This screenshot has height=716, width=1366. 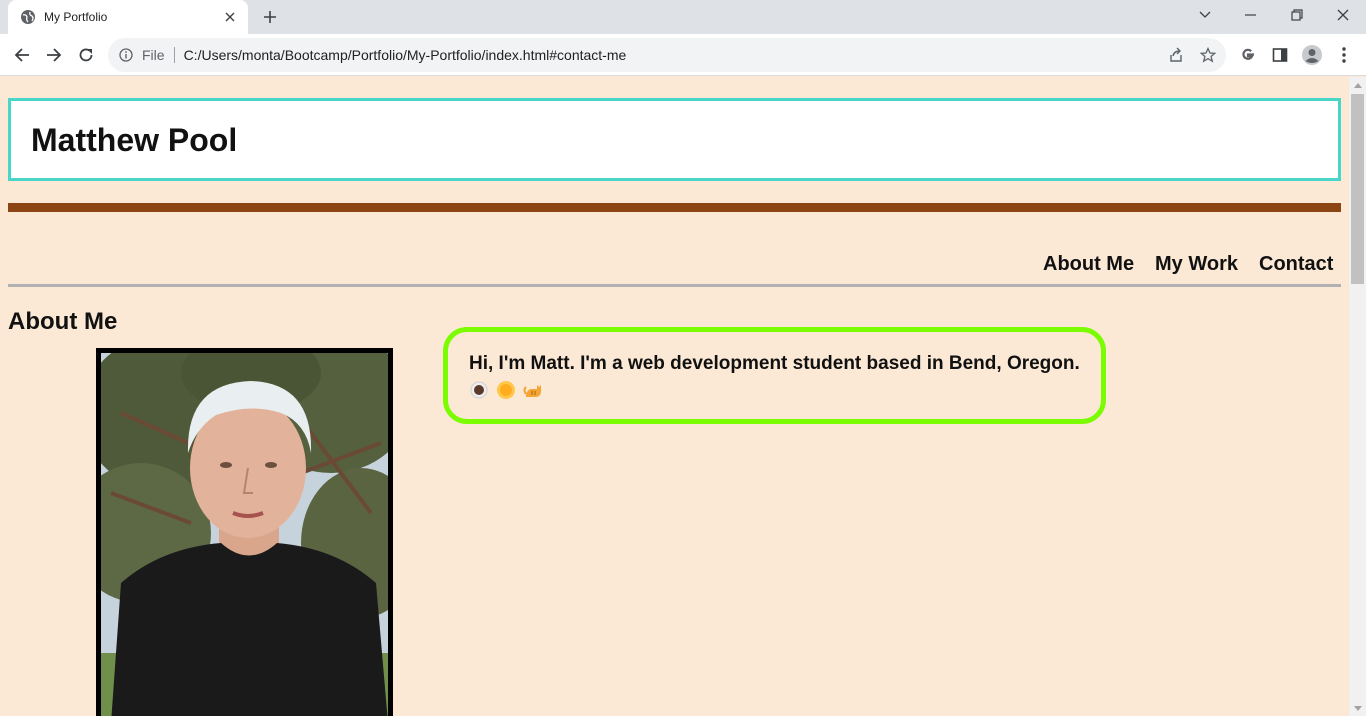 I want to click on coffee-icon, so click(x=479, y=390).